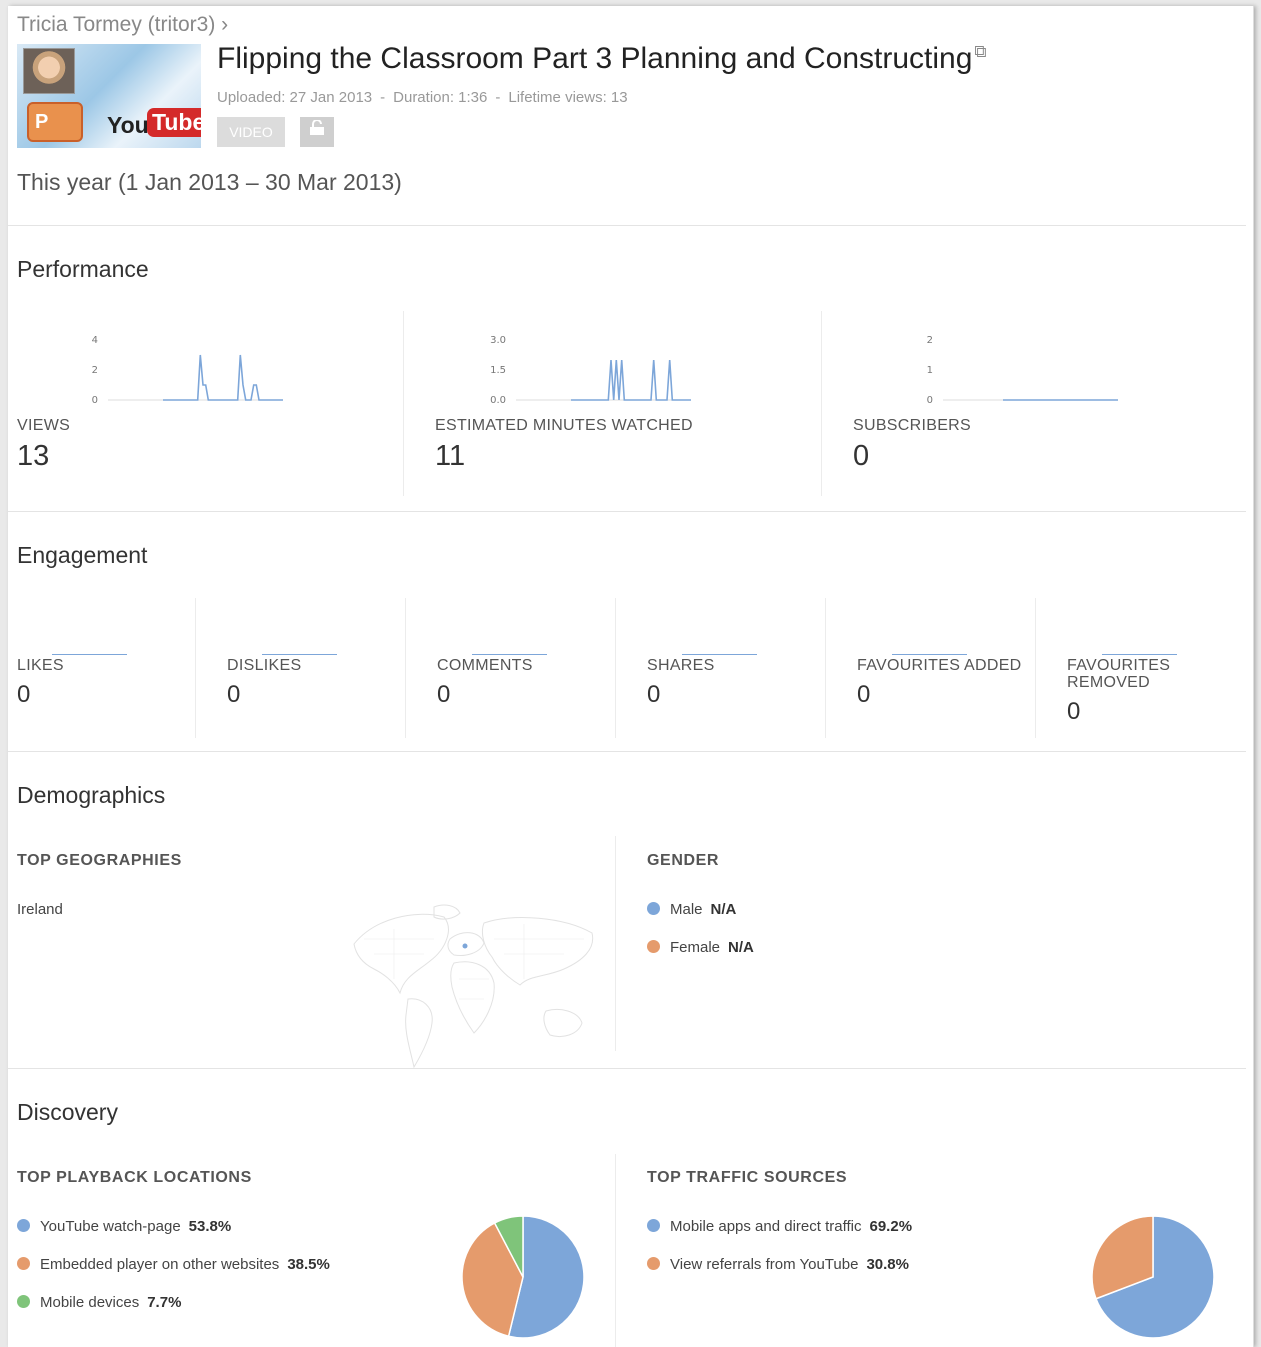 The height and width of the screenshot is (1347, 1261). Describe the element at coordinates (95, 340) in the screenshot. I see `tick-label: 4` at that location.